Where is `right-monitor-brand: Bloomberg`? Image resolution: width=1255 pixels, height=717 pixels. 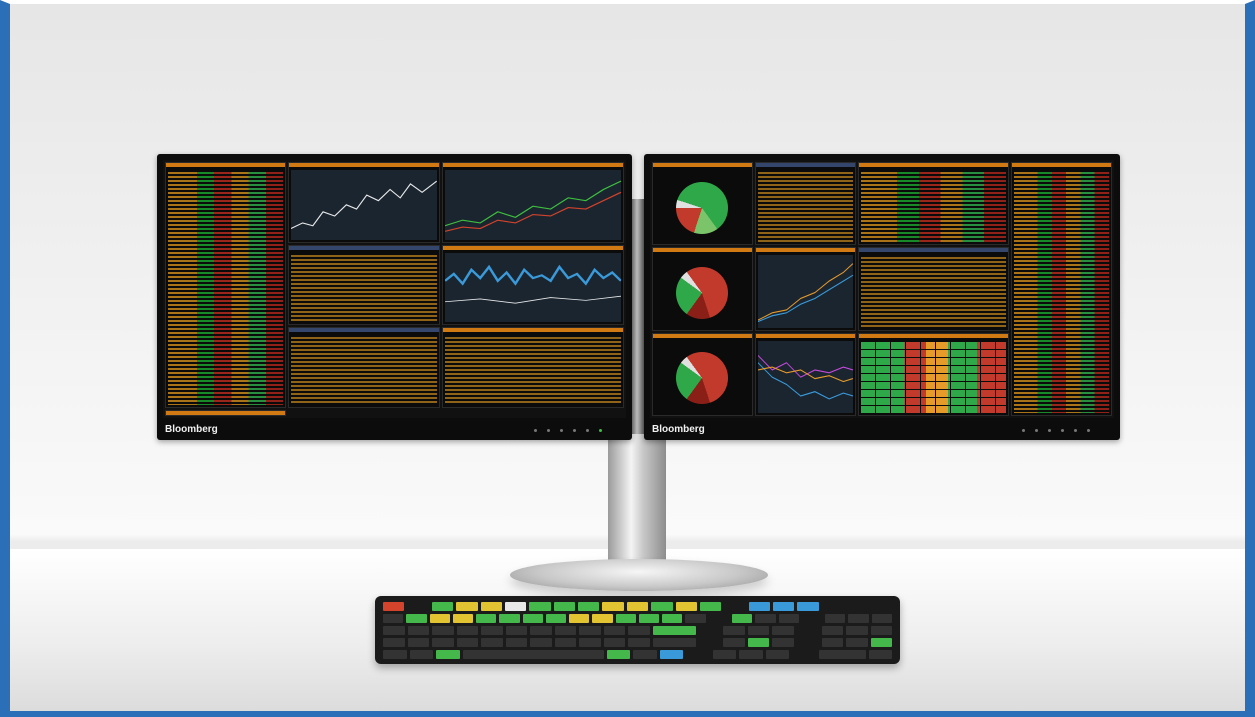 right-monitor-brand: Bloomberg is located at coordinates (678, 429).